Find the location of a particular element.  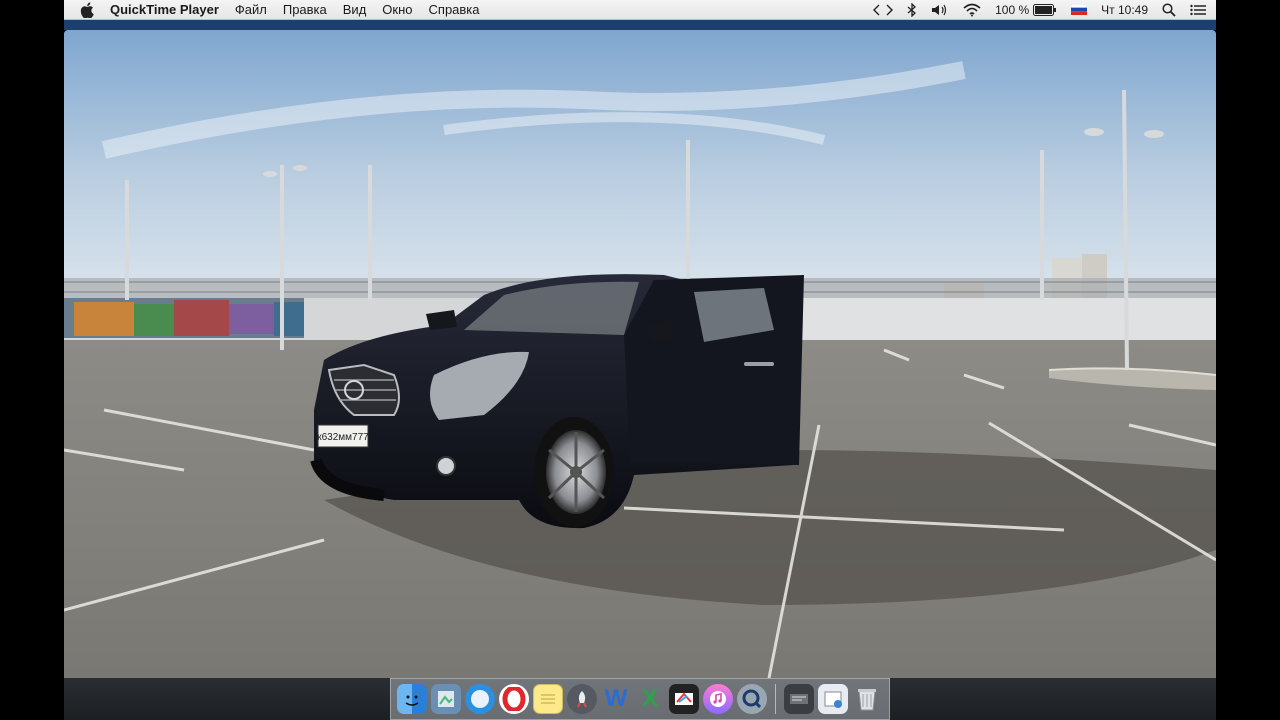

menu-window: Окно is located at coordinates (397, 9).